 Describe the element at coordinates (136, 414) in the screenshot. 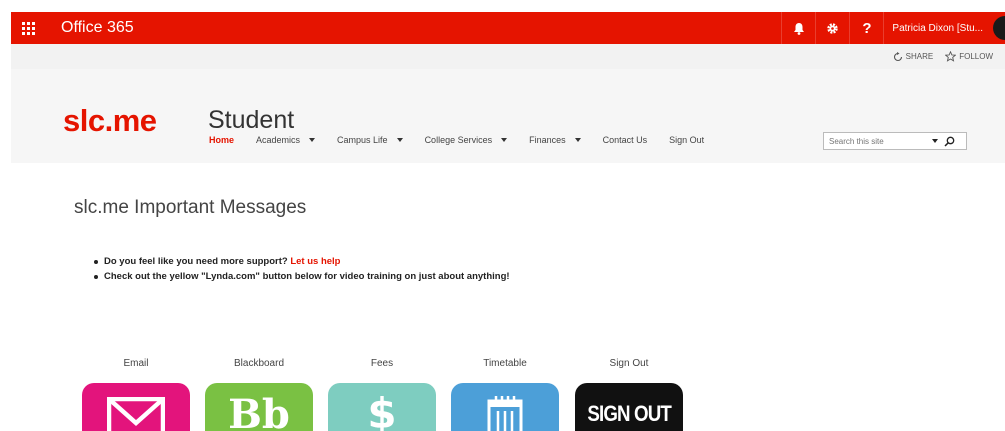

I see `envelope-icon` at that location.